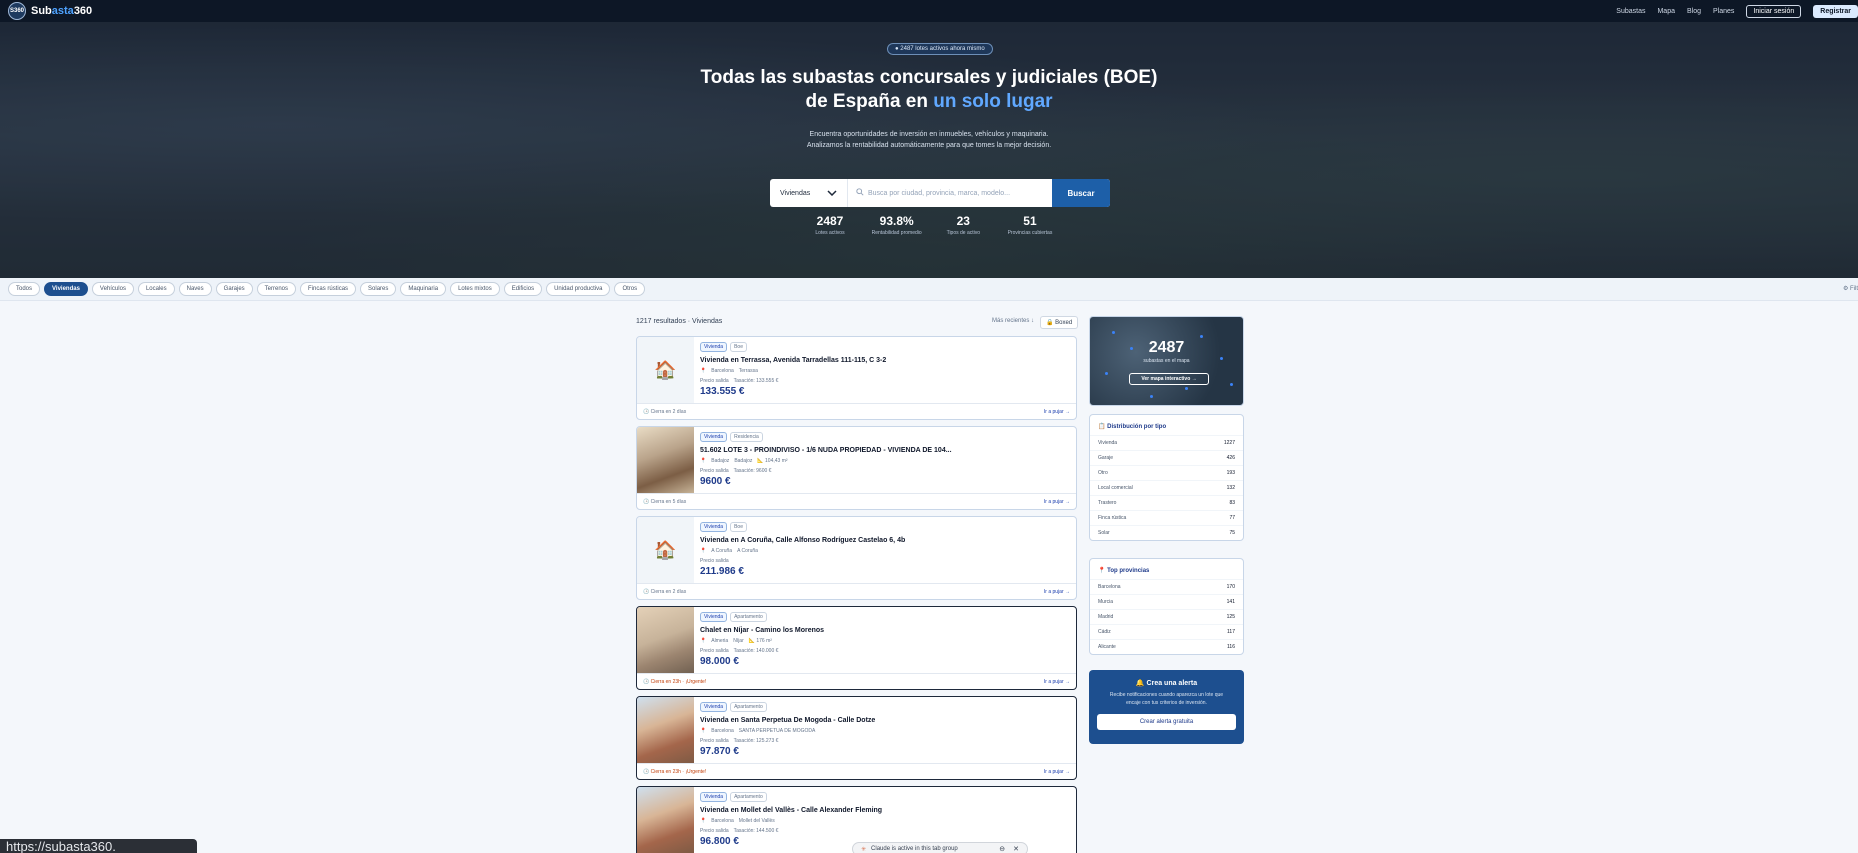 The height and width of the screenshot is (853, 1858). What do you see at coordinates (1166, 472) in the screenshot?
I see `distribution-row: Otro 193` at bounding box center [1166, 472].